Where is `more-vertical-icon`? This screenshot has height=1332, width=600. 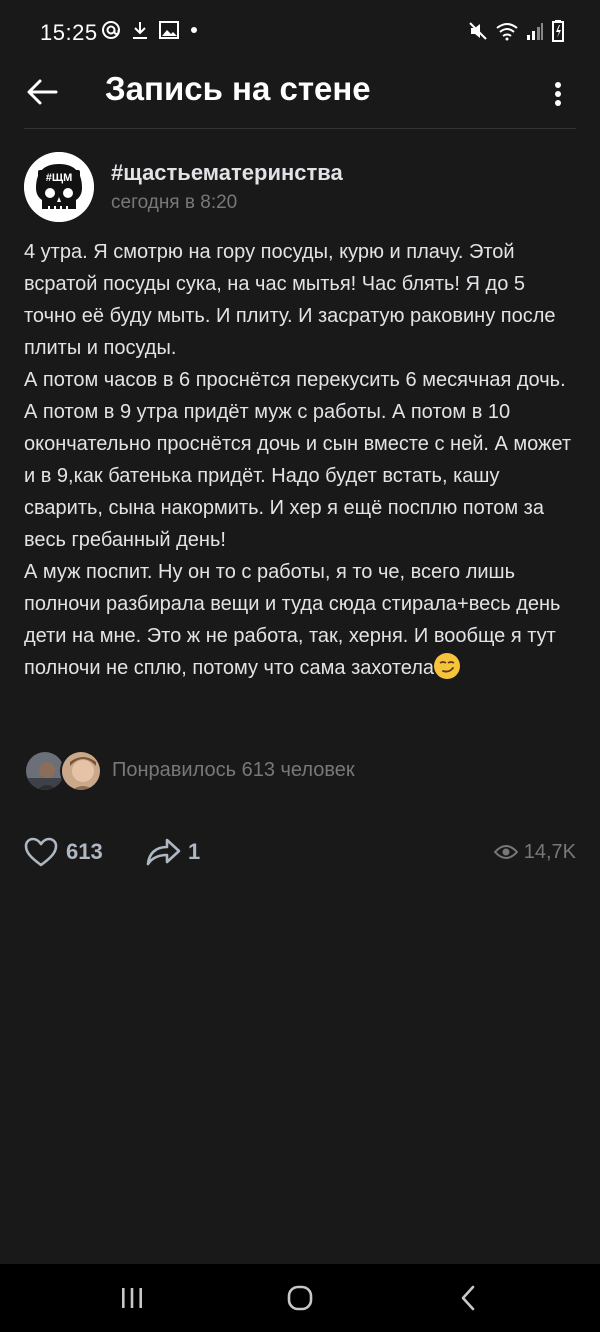
more-vertical-icon is located at coordinates (558, 94).